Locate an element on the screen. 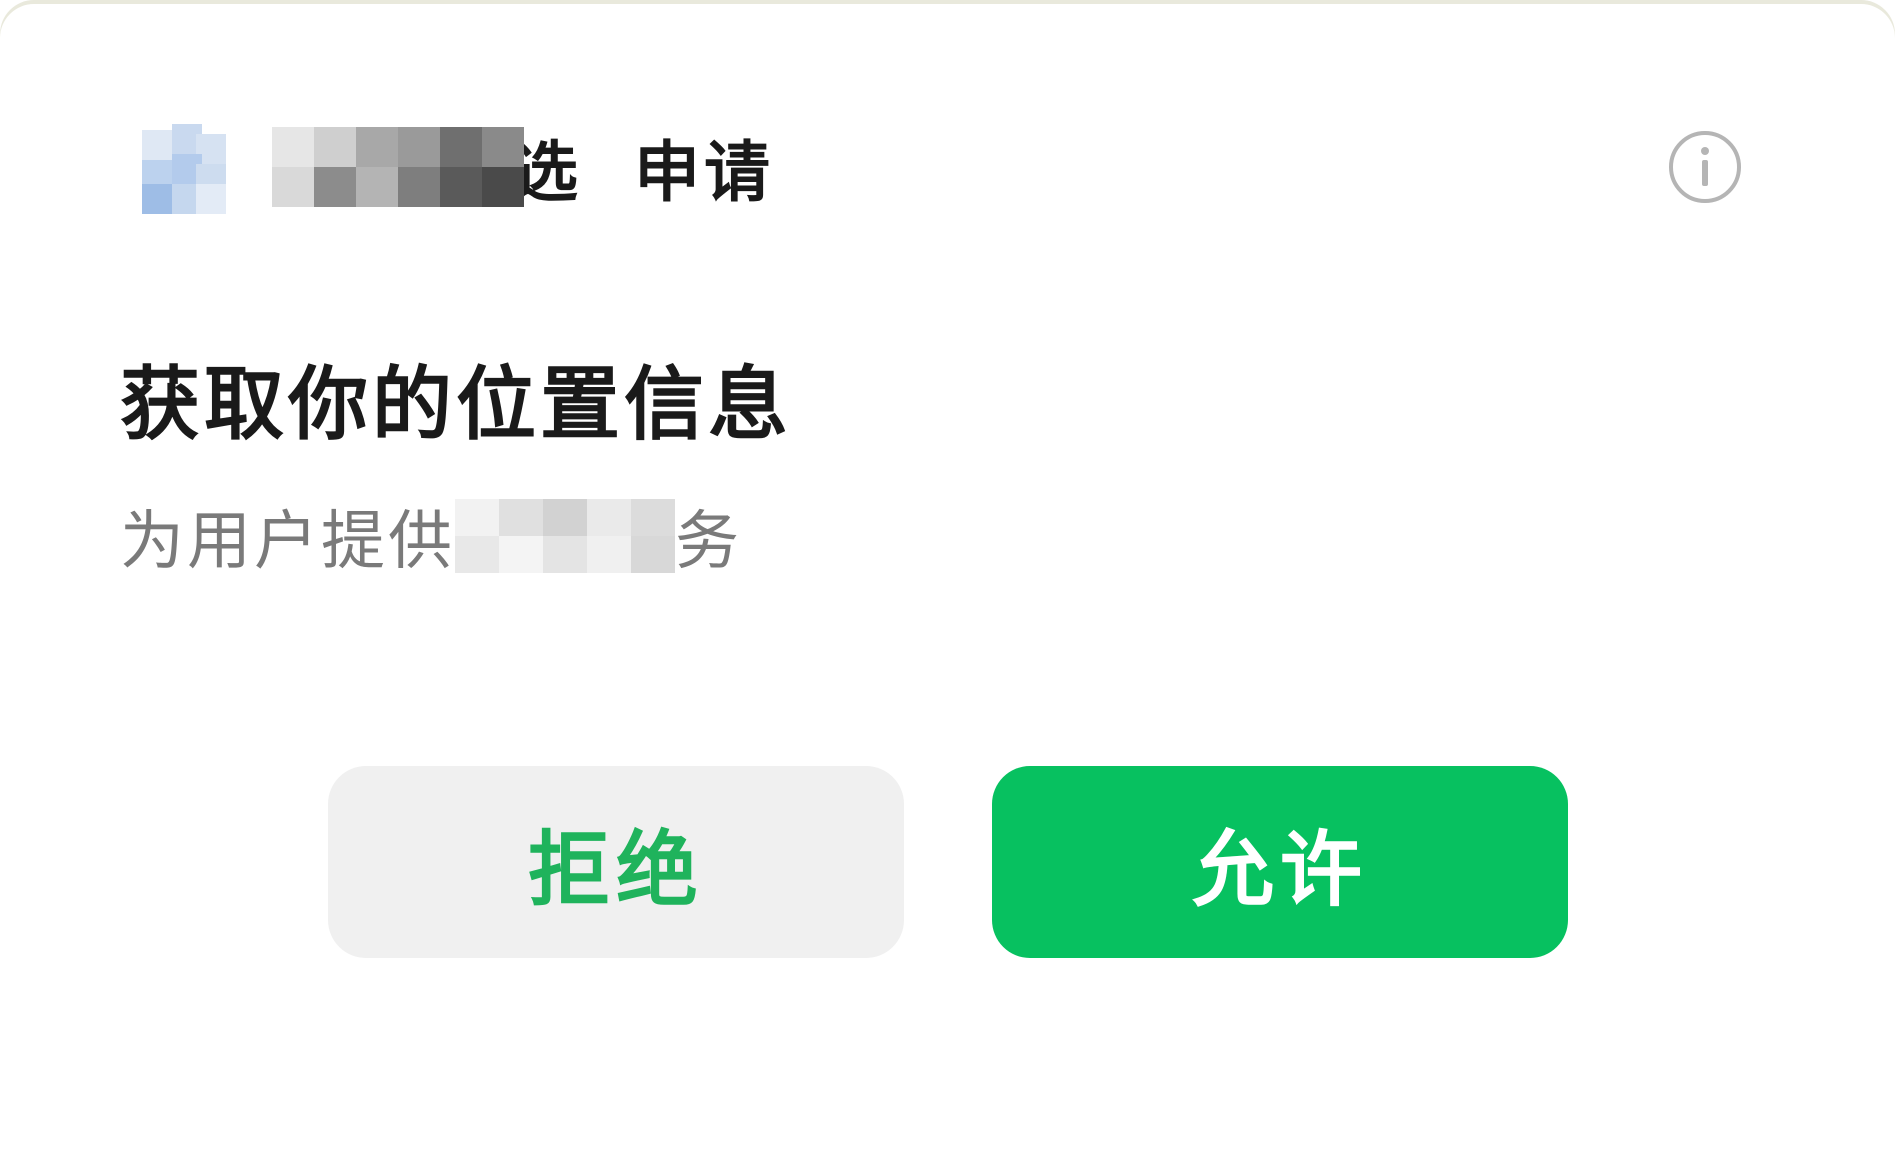 The height and width of the screenshot is (1156, 1895). app-name: 选 is located at coordinates (426, 169).